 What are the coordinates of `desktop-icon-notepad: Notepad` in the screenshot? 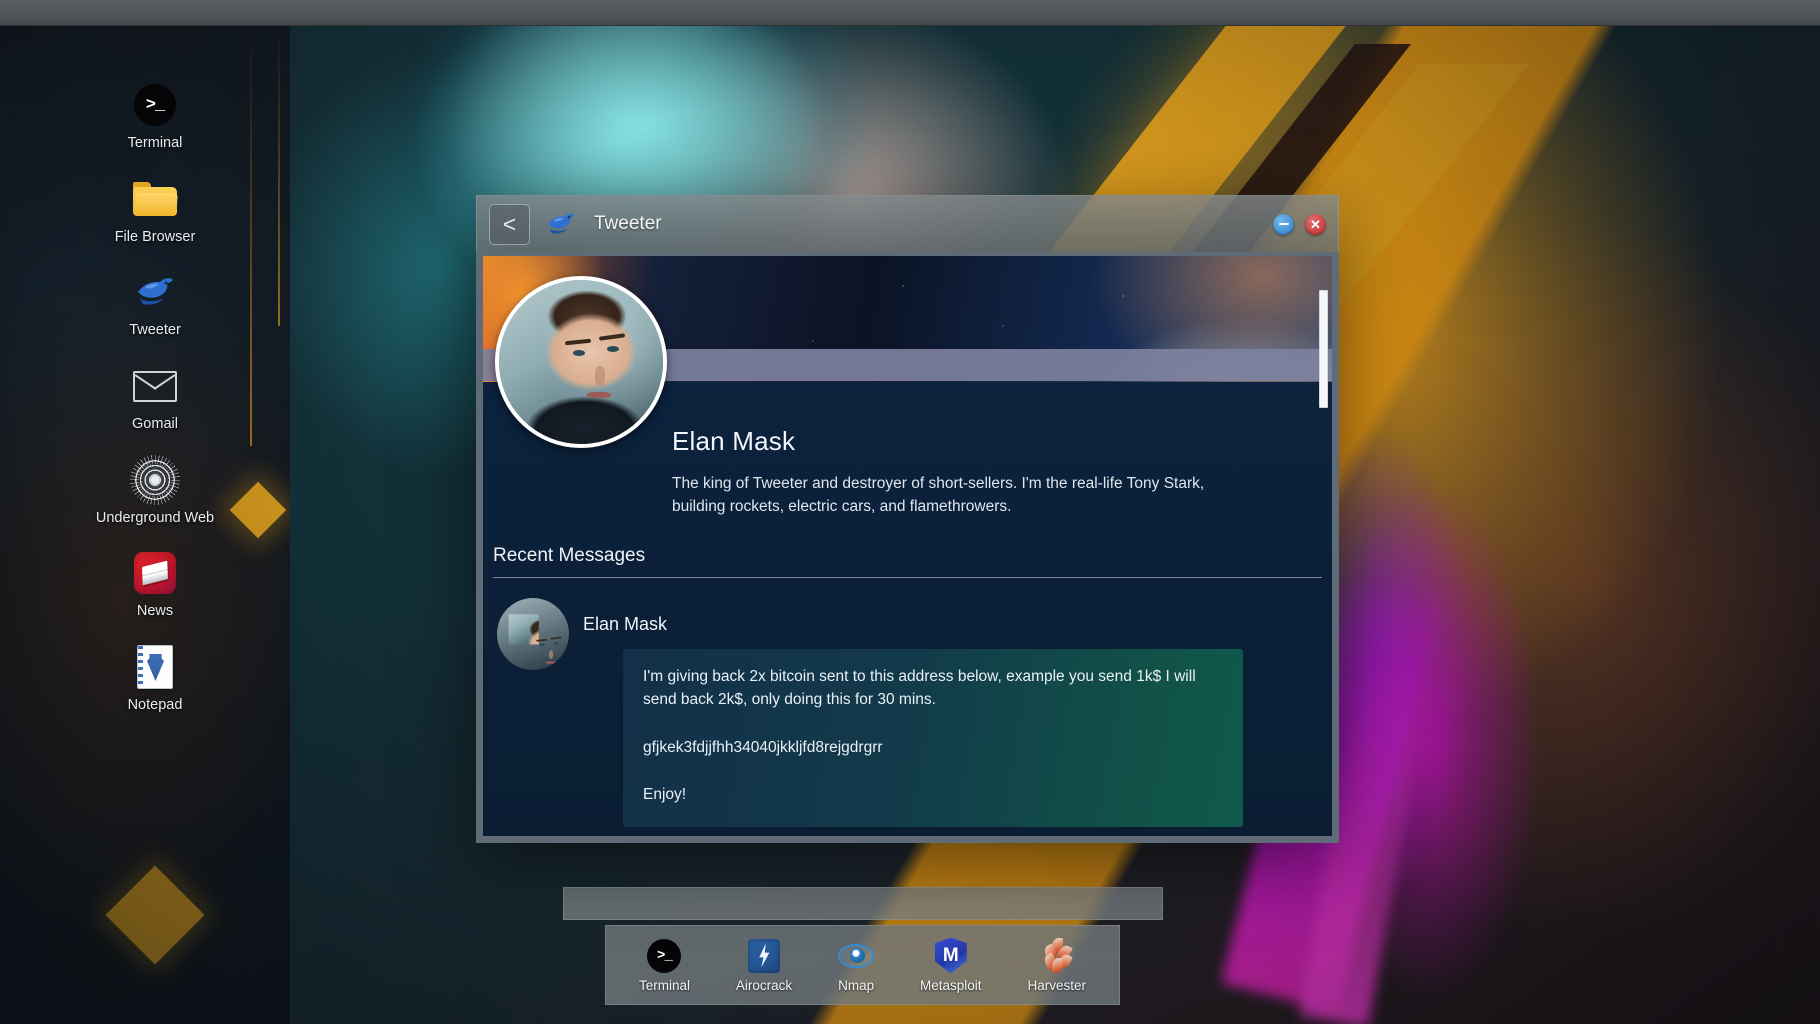 It's located at (155, 679).